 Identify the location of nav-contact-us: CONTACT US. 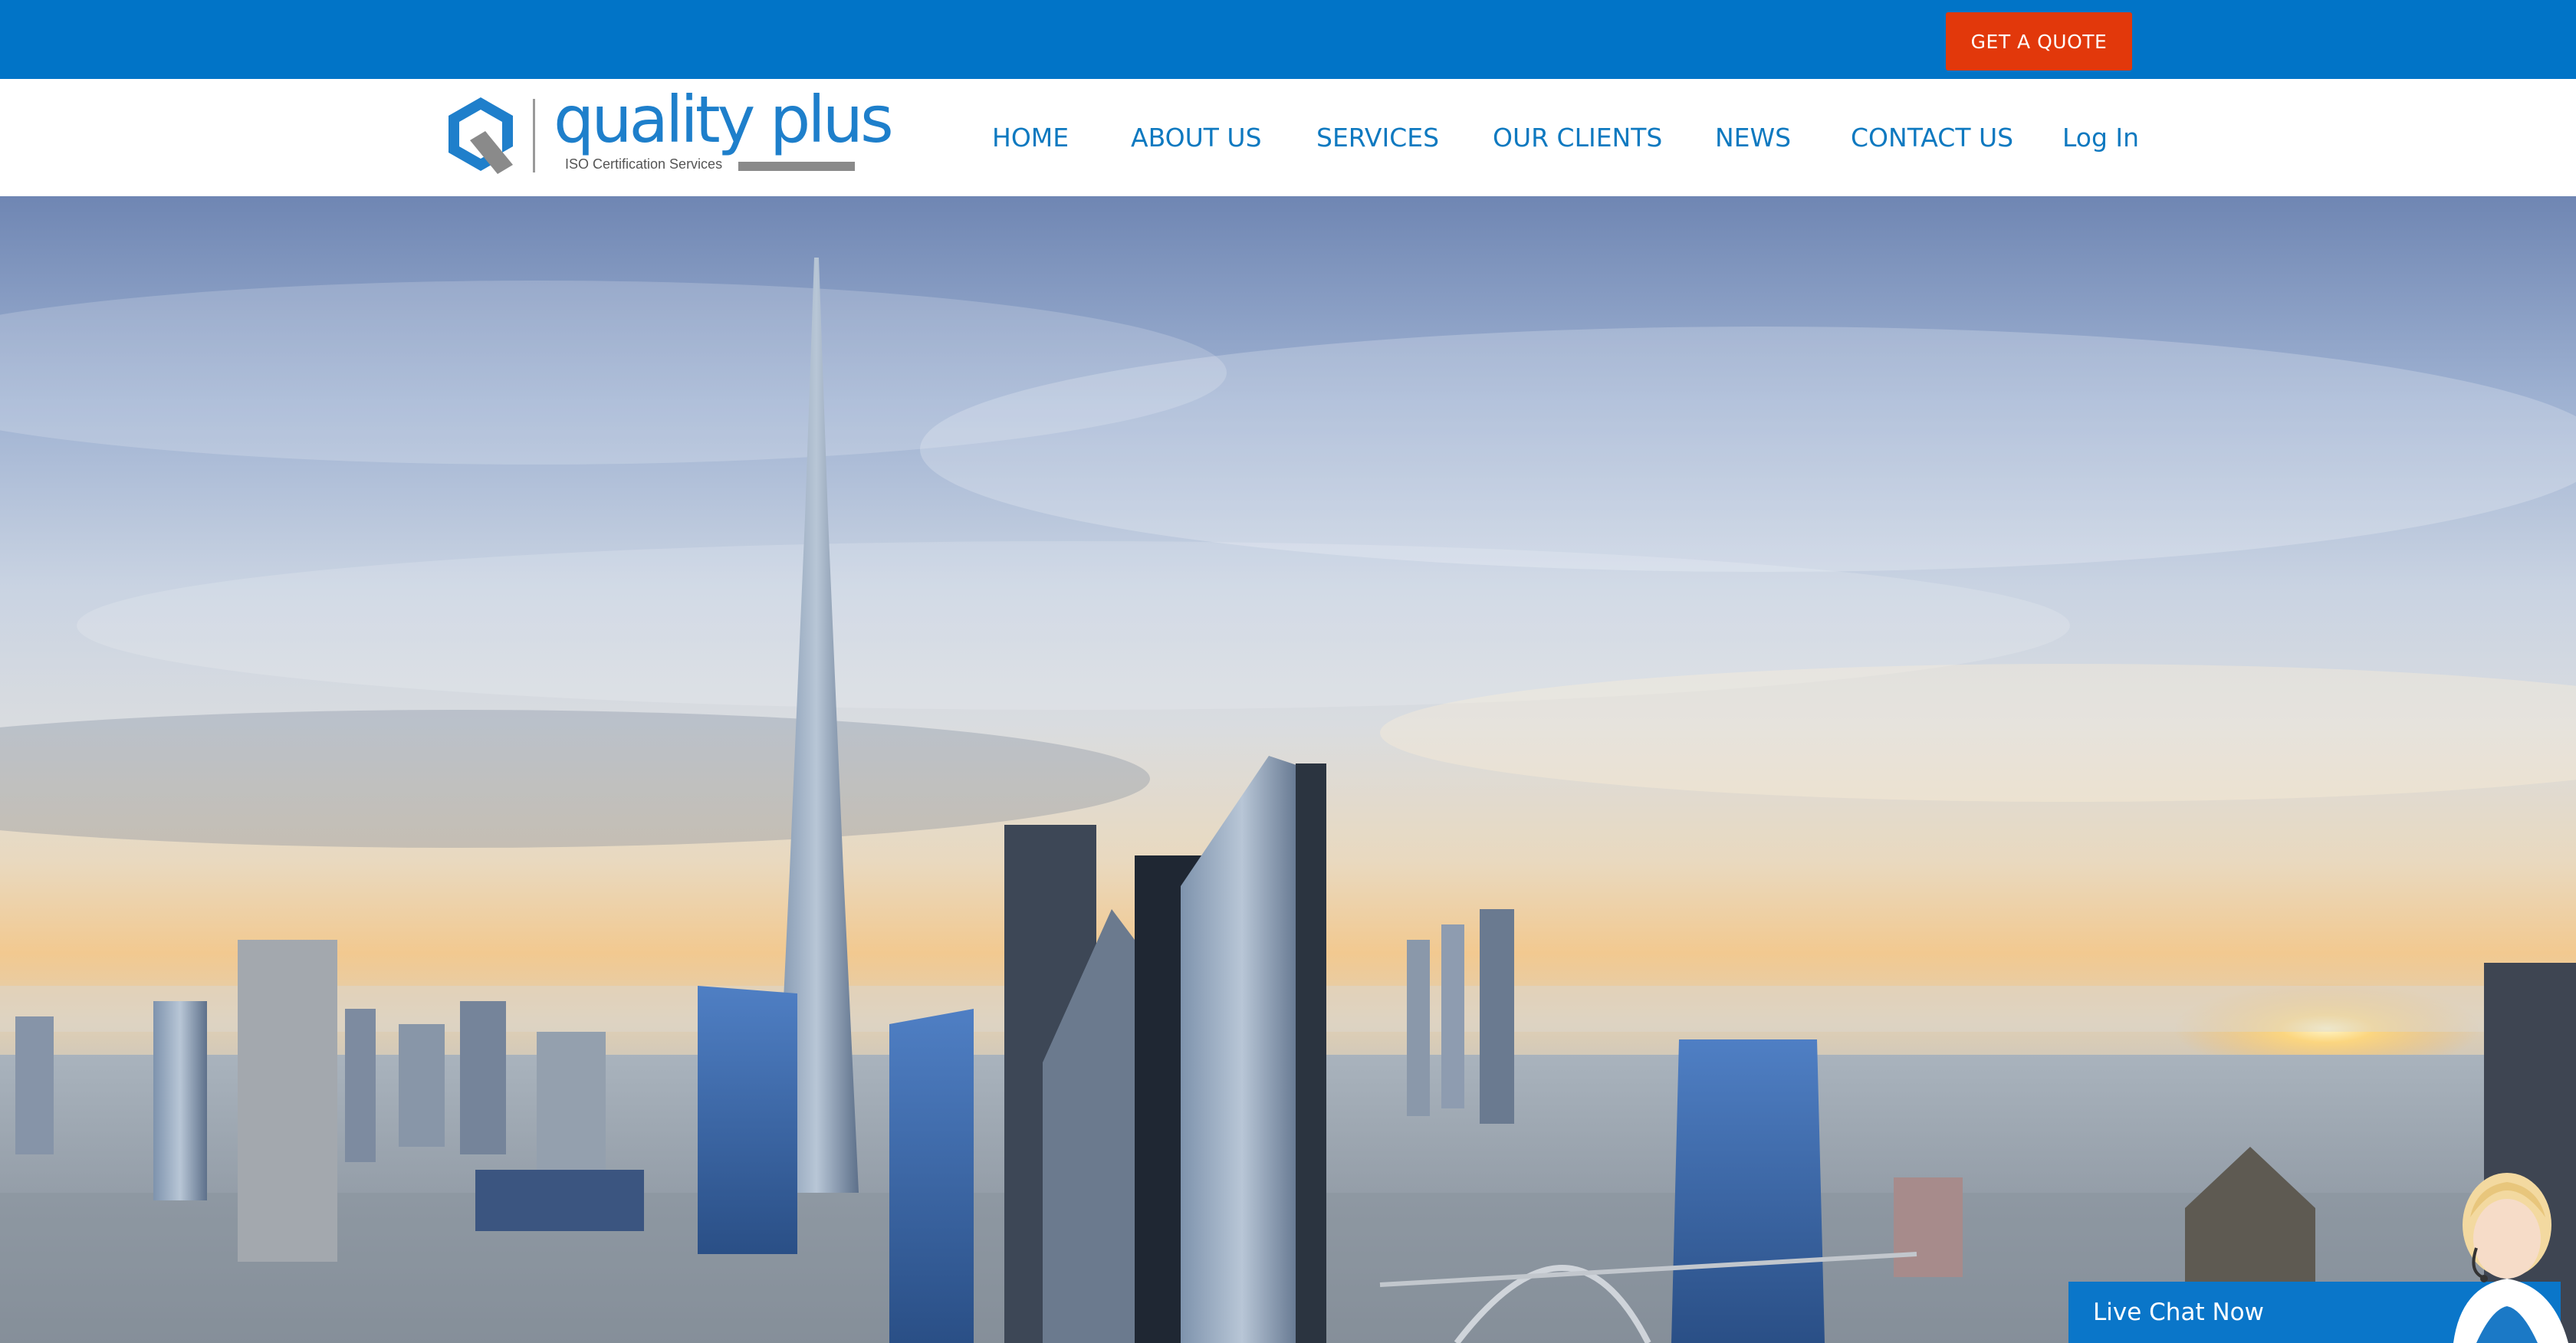
(1932, 138).